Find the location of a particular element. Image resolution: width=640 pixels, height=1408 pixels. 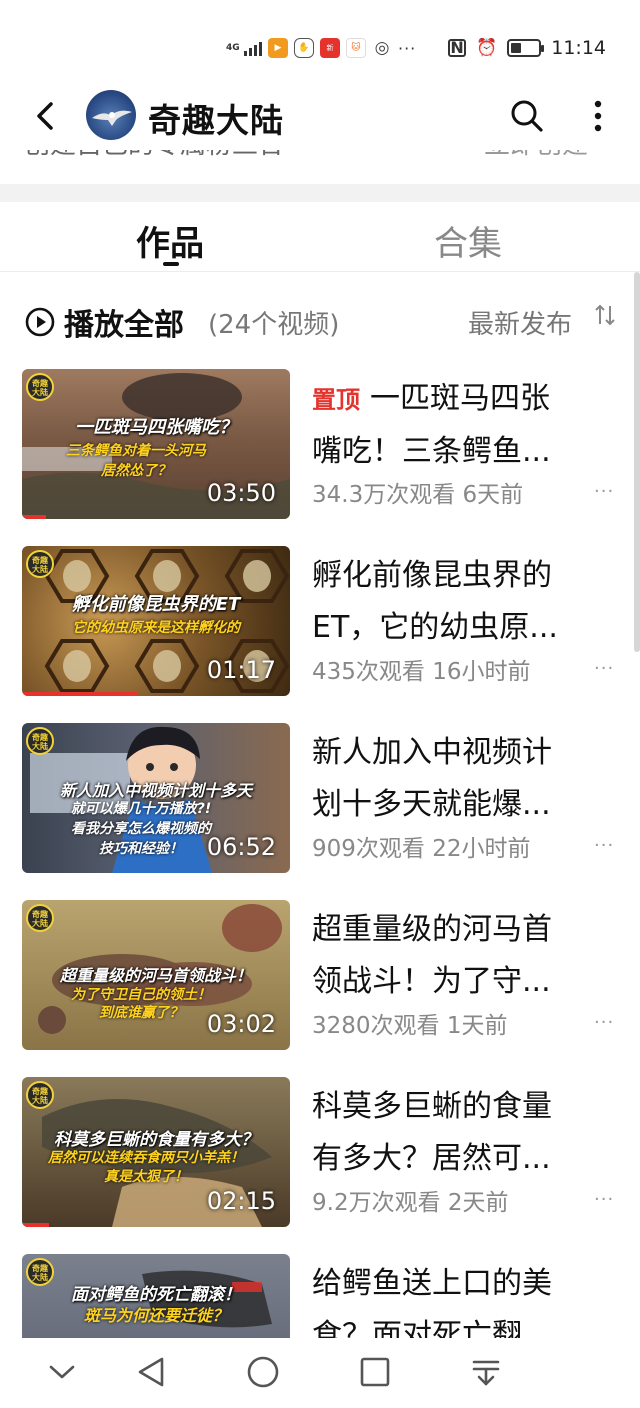

status-bar: 4G ▶ ✋ 新 🐱 ◎ ··· N ⏰ 11:14 is located at coordinates (320, 46).